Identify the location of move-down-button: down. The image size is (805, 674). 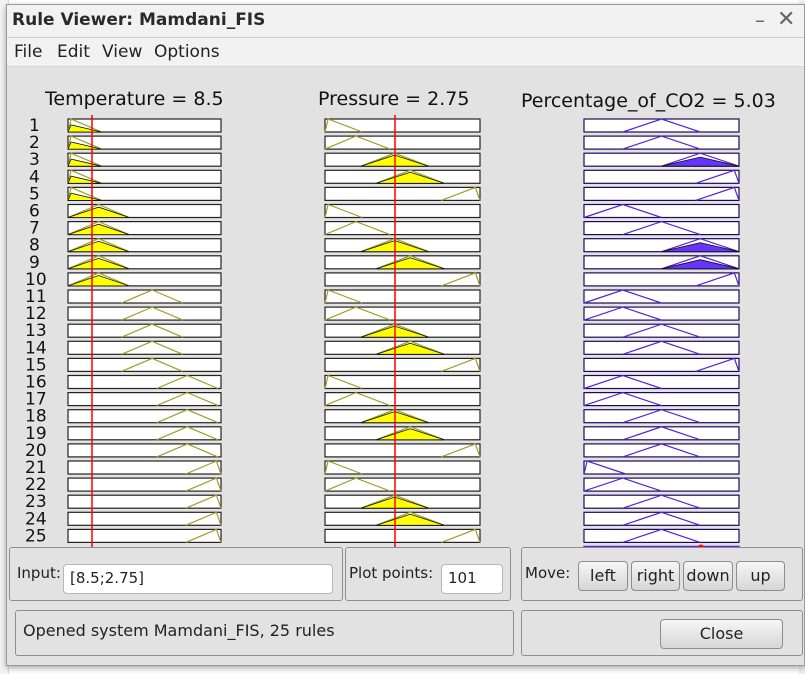
(708, 576).